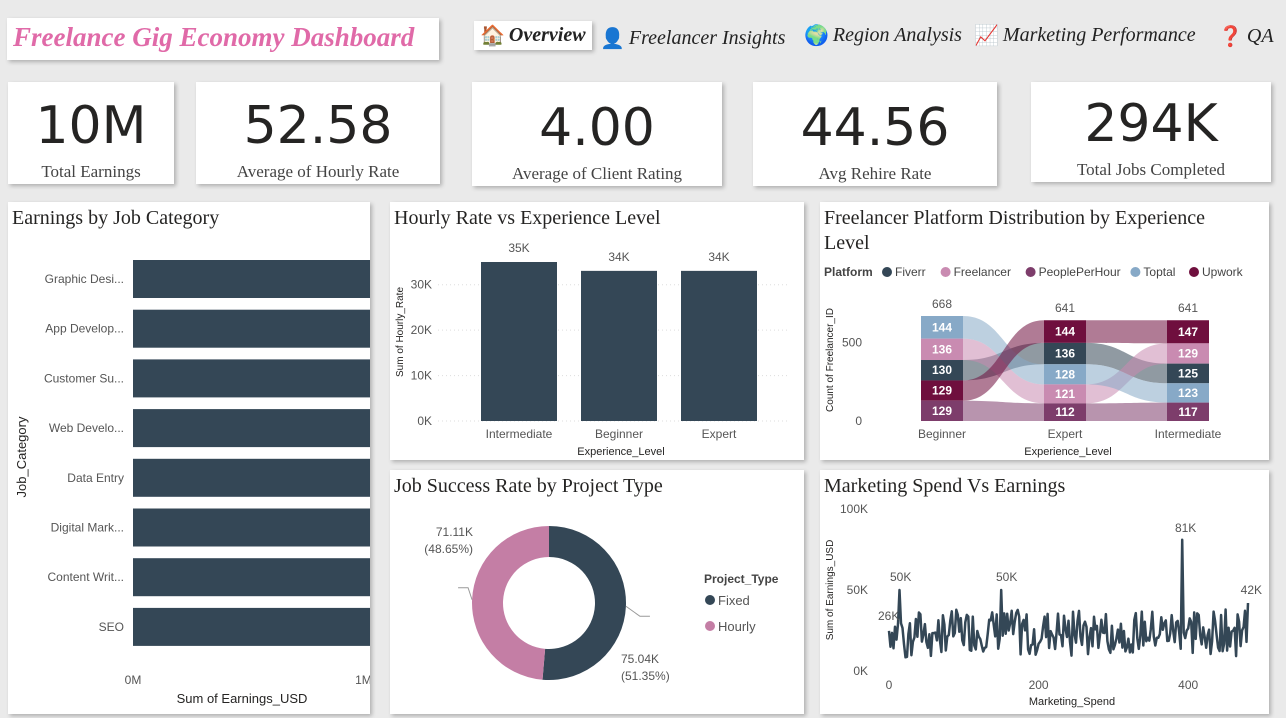 This screenshot has width=1286, height=718. I want to click on kpi-value: 10M, so click(91, 126).